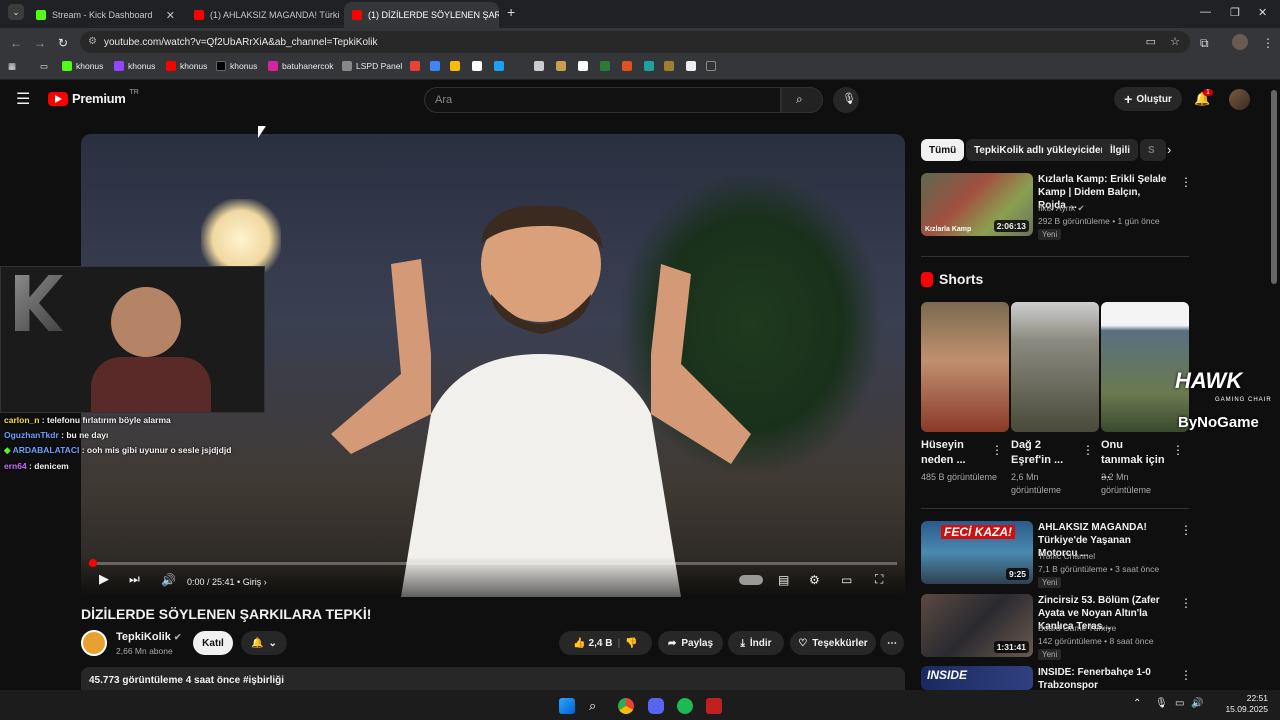  What do you see at coordinates (814, 580) in the screenshot?
I see `settings-gear-icon: ⚙` at bounding box center [814, 580].